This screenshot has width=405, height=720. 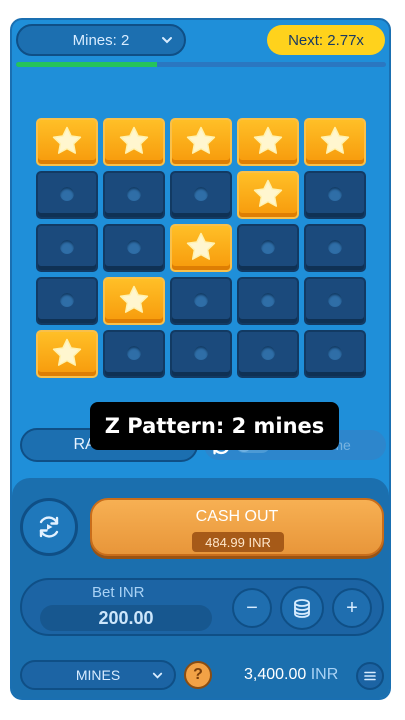 I want to click on mines-count-label: Mines: 2, so click(x=101, y=40).